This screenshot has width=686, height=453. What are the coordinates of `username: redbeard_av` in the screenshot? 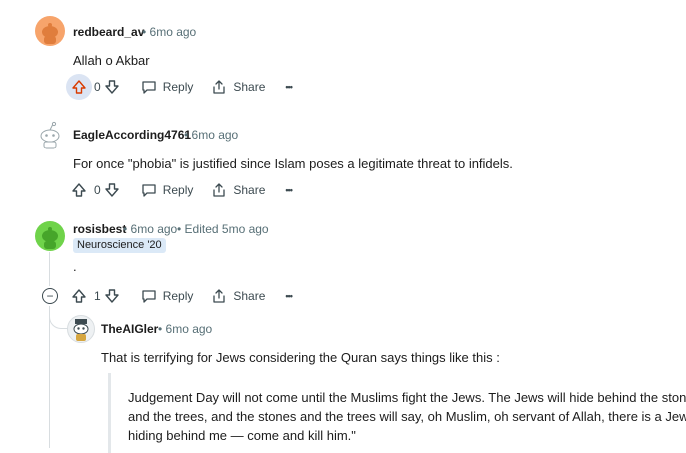 It's located at (108, 32).